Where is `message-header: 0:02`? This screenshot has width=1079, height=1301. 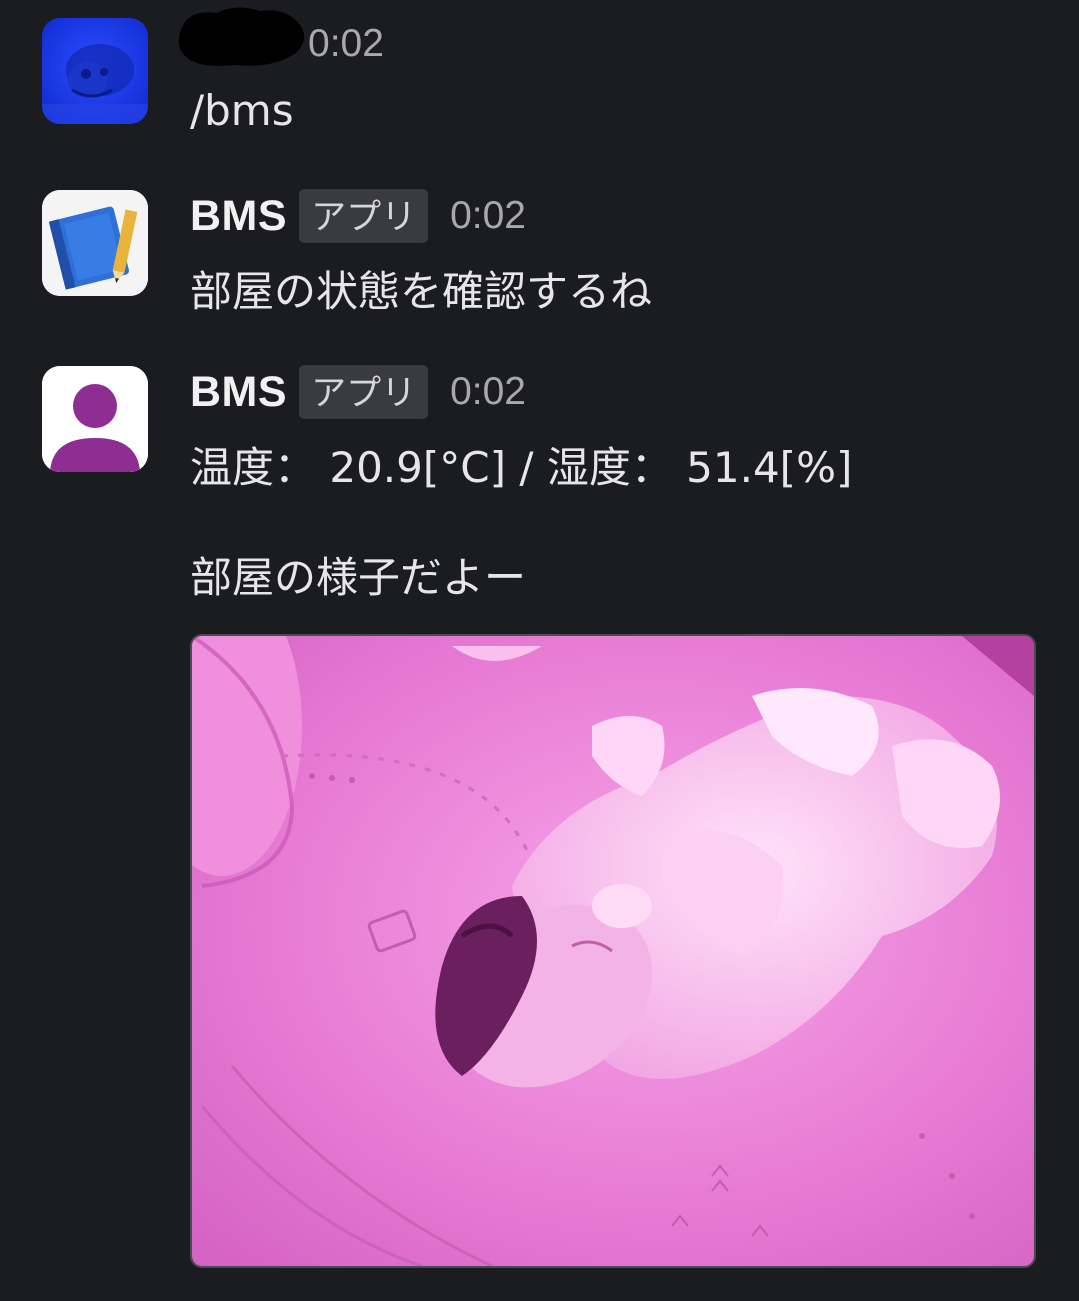 message-header: 0:02 is located at coordinates (345, 44).